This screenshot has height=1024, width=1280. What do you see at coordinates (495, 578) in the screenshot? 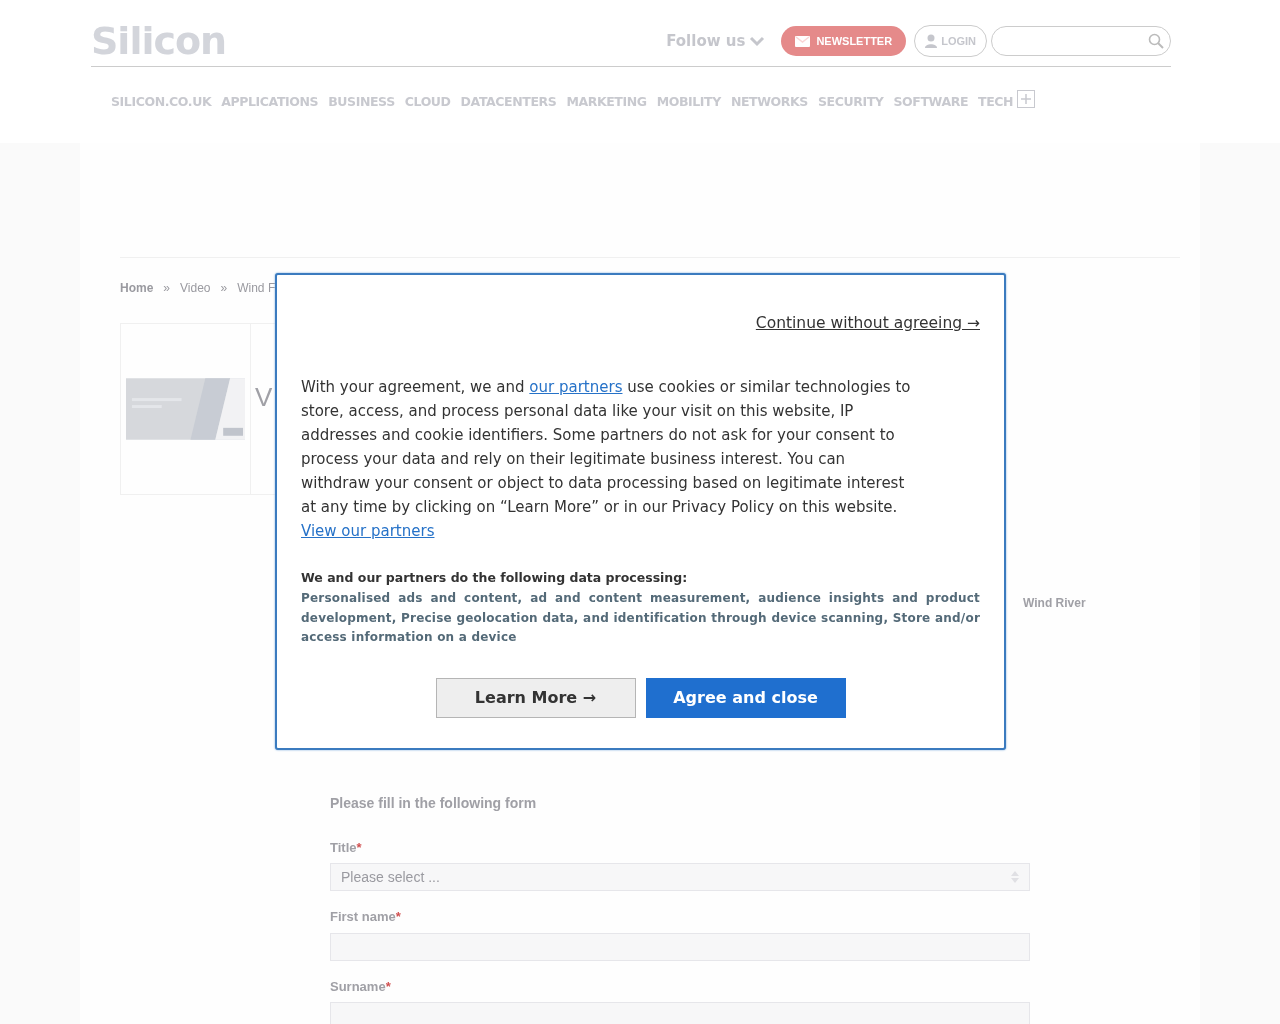
I see `processing-heading: We and our partners do the following data processing:` at bounding box center [495, 578].